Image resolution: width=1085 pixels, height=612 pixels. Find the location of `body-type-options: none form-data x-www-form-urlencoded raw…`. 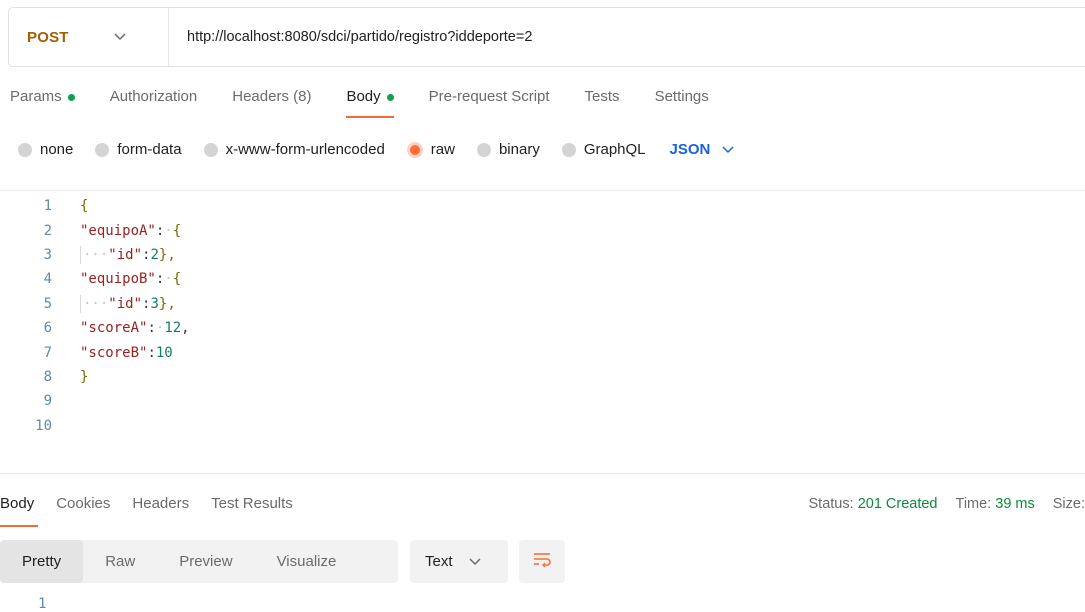

body-type-options: none form-data x-www-form-urlencoded raw… is located at coordinates (376, 149).